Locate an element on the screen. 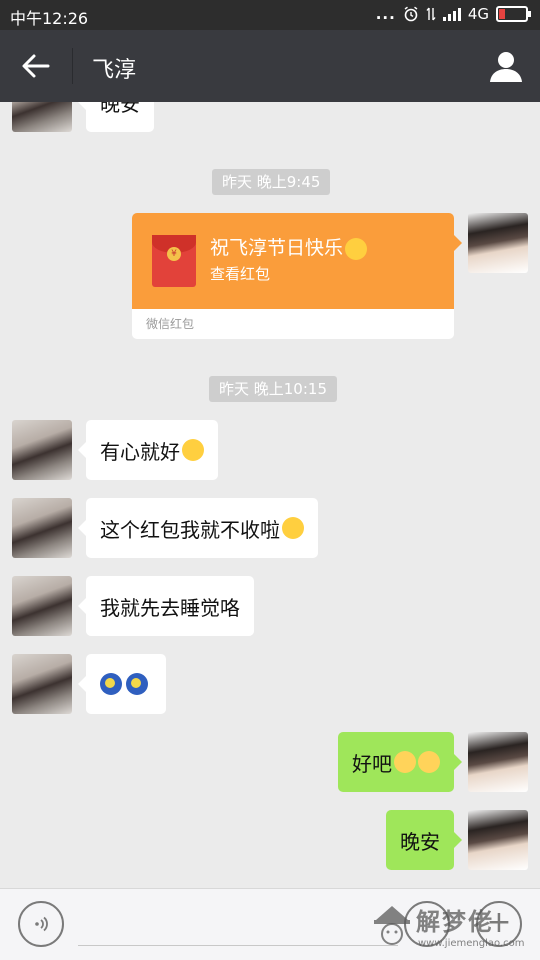 The image size is (540, 960). fortune-teller-logo-icon is located at coordinates (392, 925).